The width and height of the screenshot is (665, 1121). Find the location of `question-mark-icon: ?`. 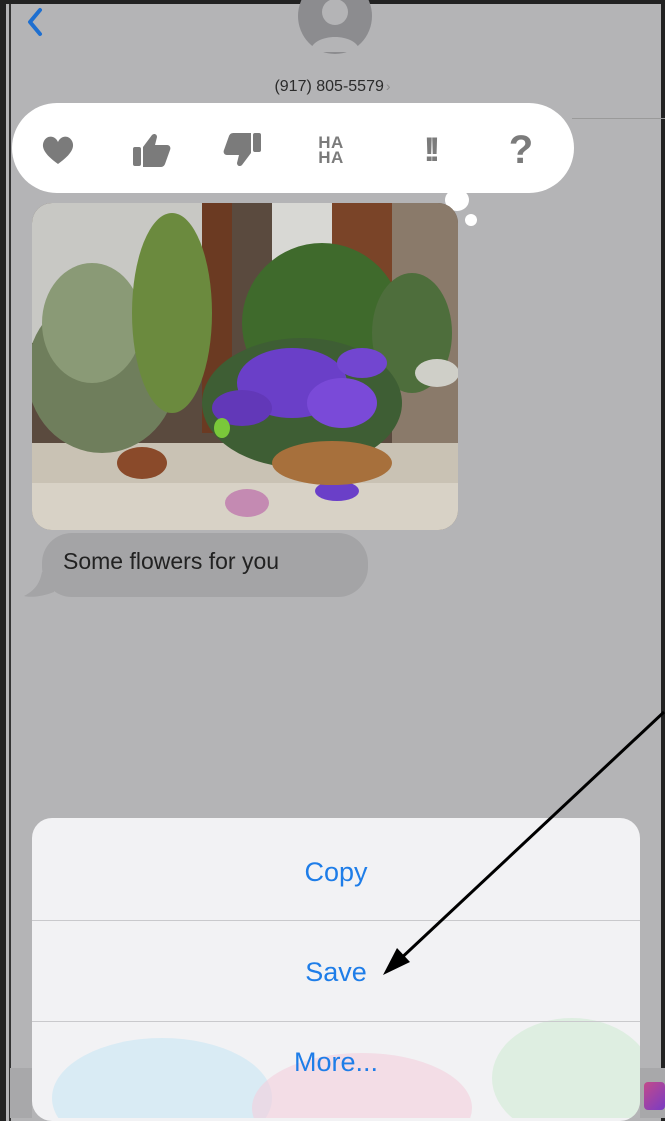

question-mark-icon: ? is located at coordinates (521, 149).